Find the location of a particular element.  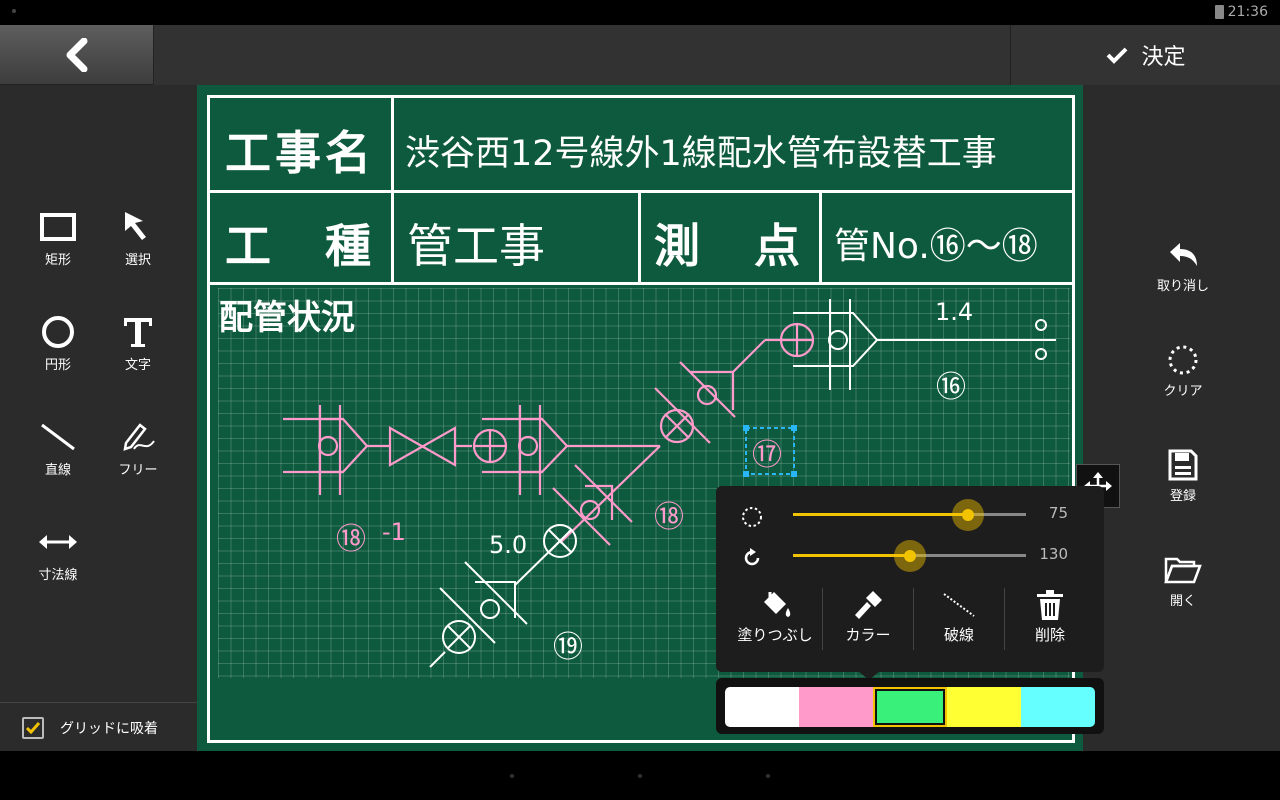

navigation-bar is located at coordinates (640, 775).